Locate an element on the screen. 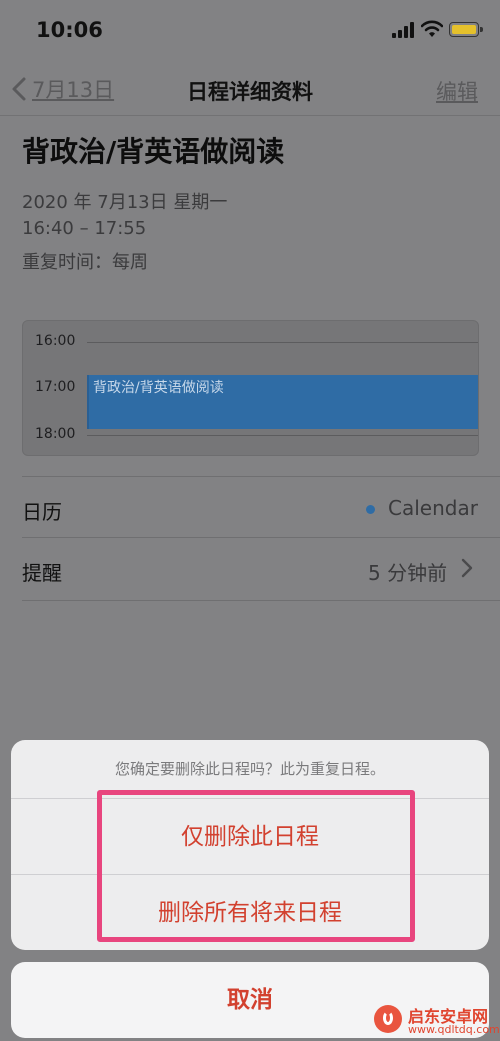 The width and height of the screenshot is (500, 1041). reminder-row-label: 提醒 is located at coordinates (42, 573).